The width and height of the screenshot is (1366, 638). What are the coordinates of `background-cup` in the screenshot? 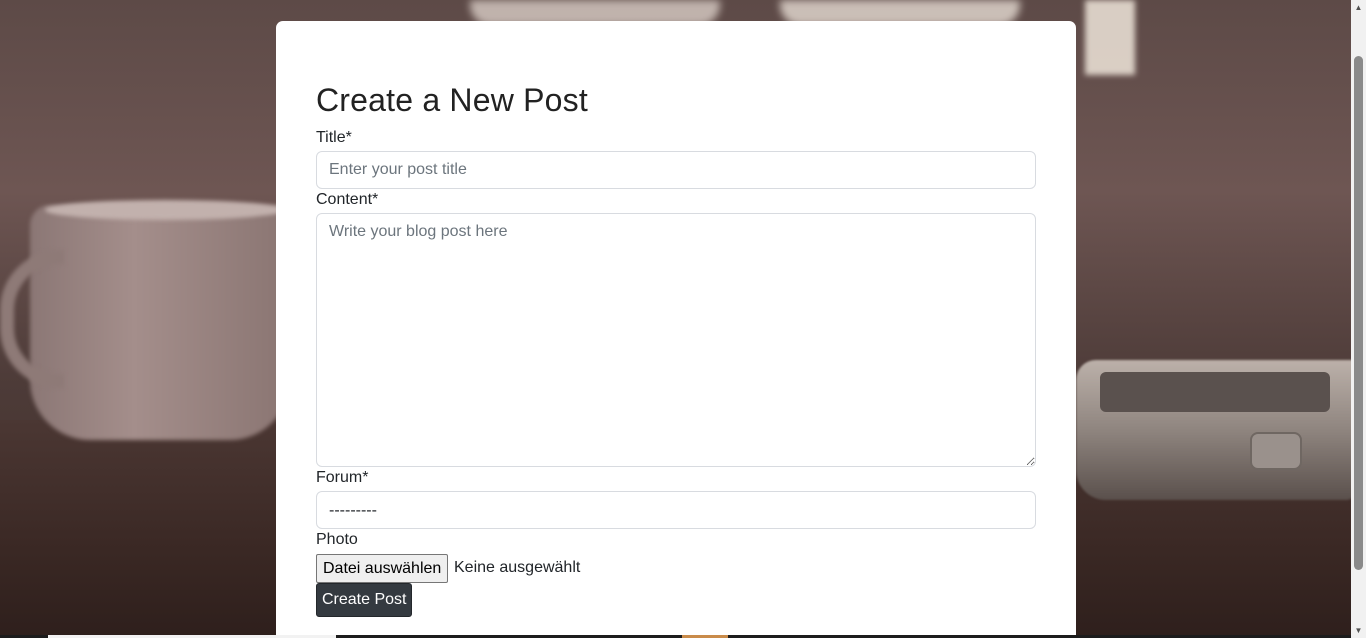 It's located at (160, 322).